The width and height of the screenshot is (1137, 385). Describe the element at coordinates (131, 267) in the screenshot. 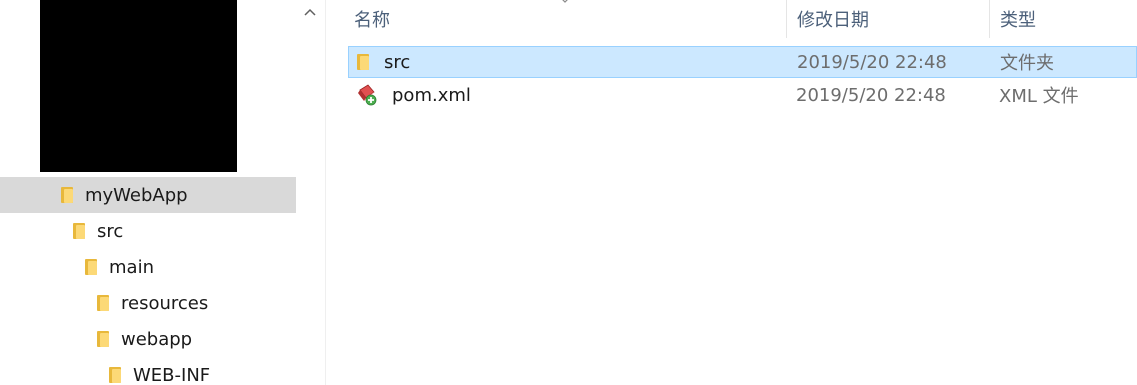

I see `tree-item-label: main` at that location.